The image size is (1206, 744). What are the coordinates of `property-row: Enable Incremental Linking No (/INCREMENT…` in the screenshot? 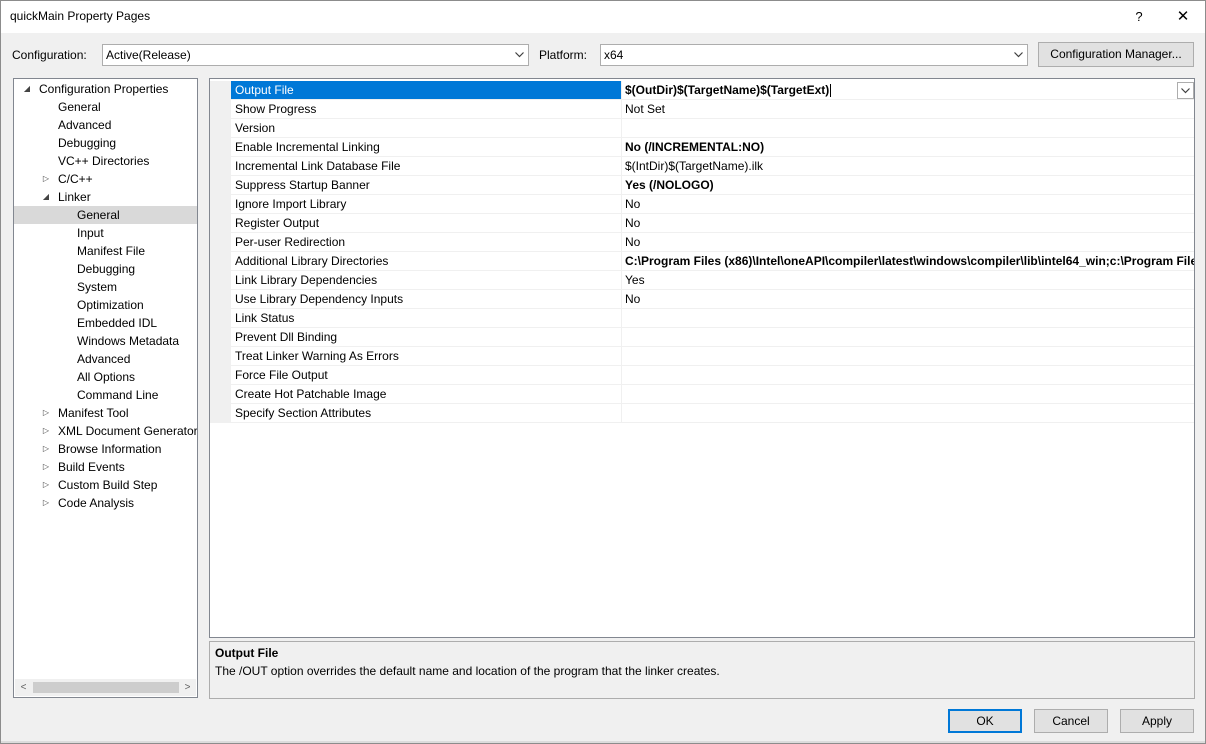 It's located at (702, 147).